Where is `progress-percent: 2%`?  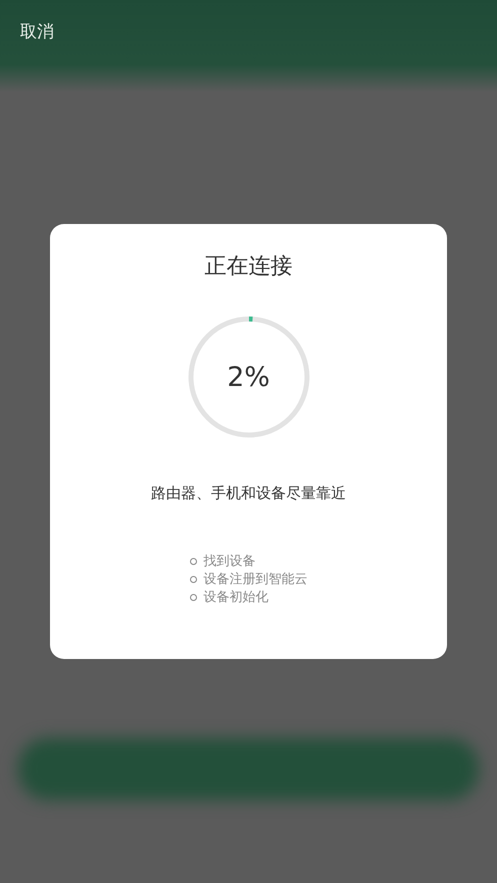
progress-percent: 2% is located at coordinates (248, 377).